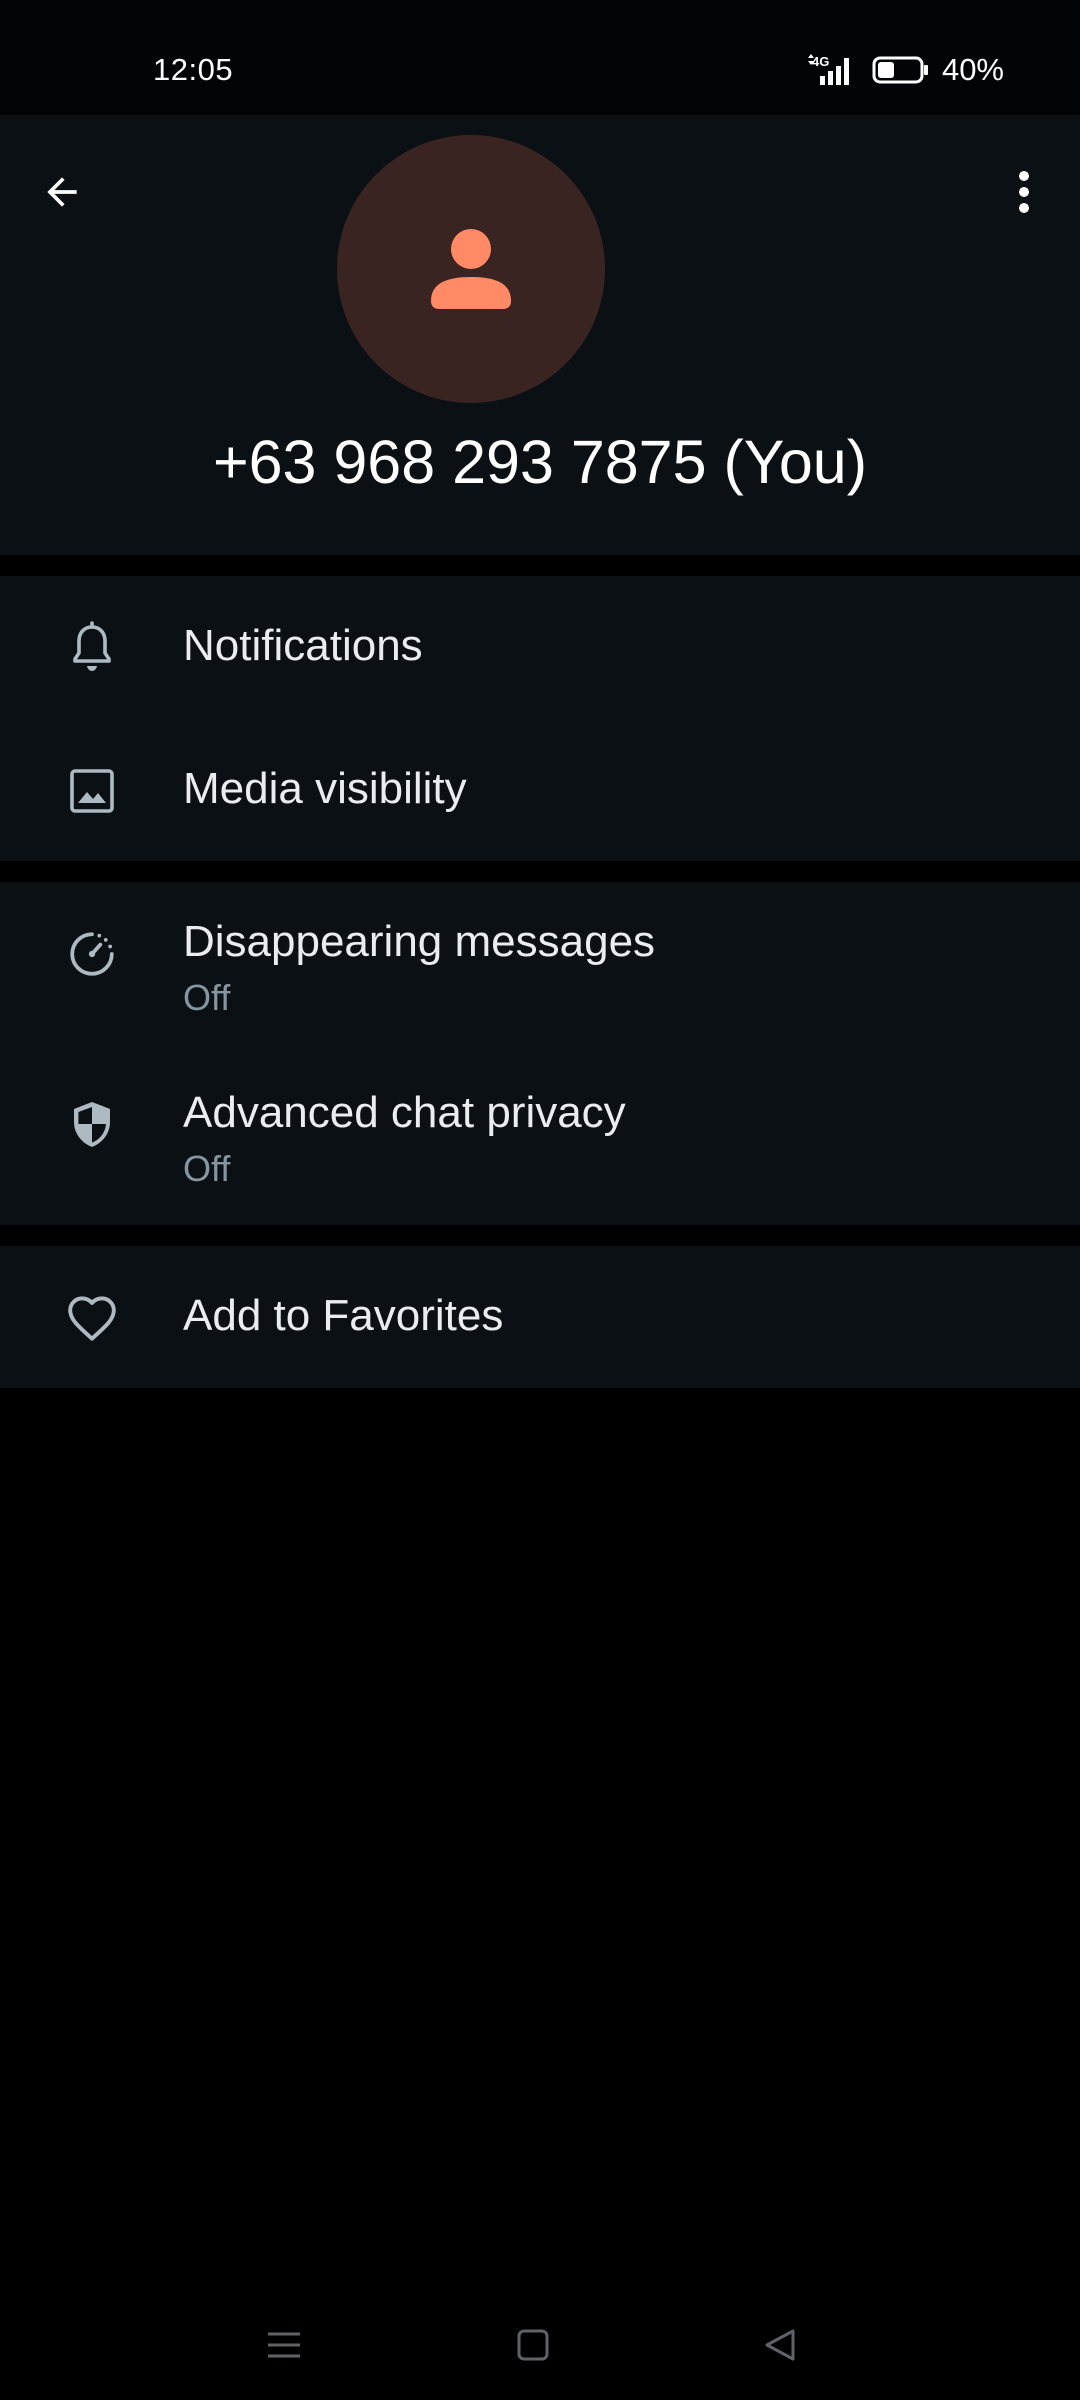 The image size is (1080, 2400). I want to click on menu-icon, so click(284, 2345).